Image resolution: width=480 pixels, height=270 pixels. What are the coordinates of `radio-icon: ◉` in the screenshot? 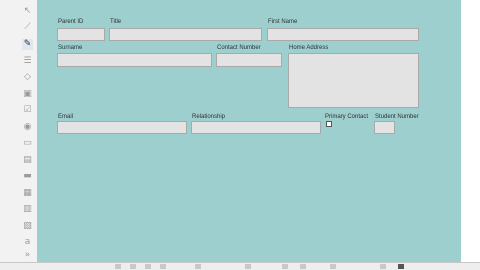 It's located at (27, 127).